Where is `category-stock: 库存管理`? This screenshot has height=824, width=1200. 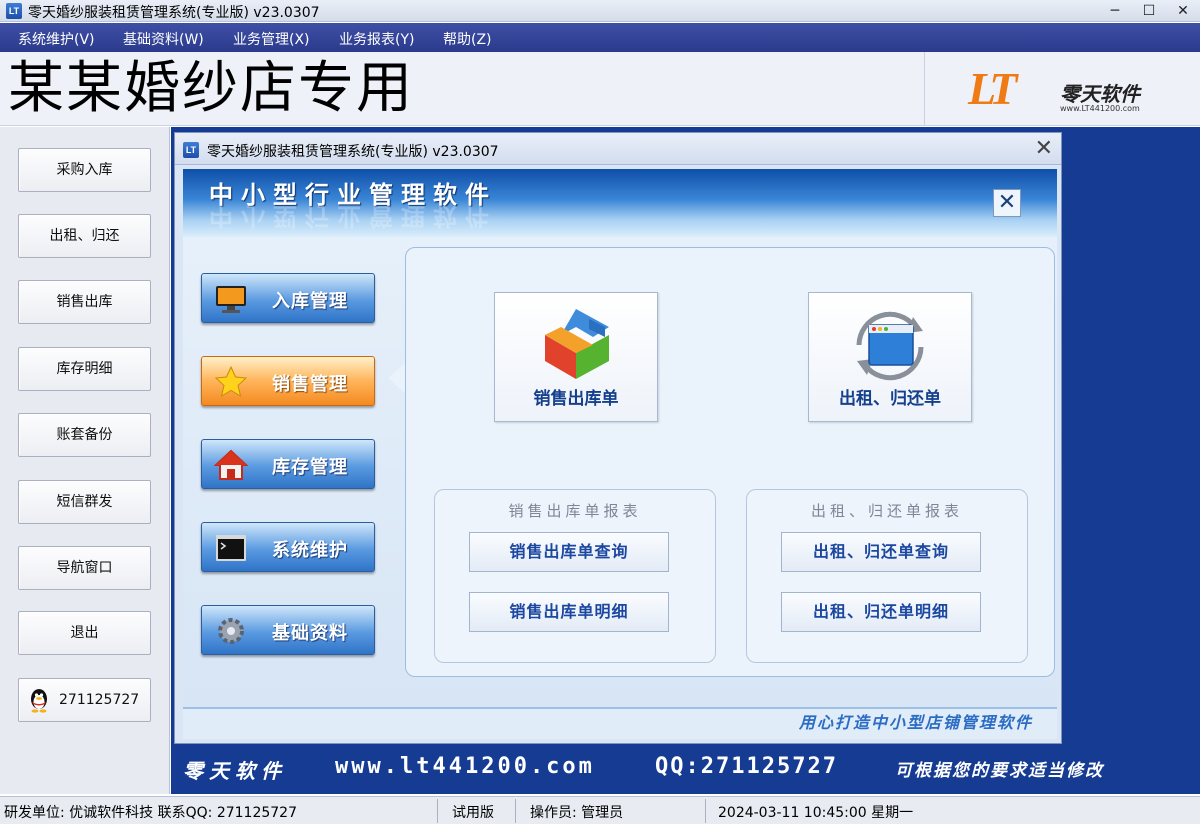 category-stock: 库存管理 is located at coordinates (288, 464).